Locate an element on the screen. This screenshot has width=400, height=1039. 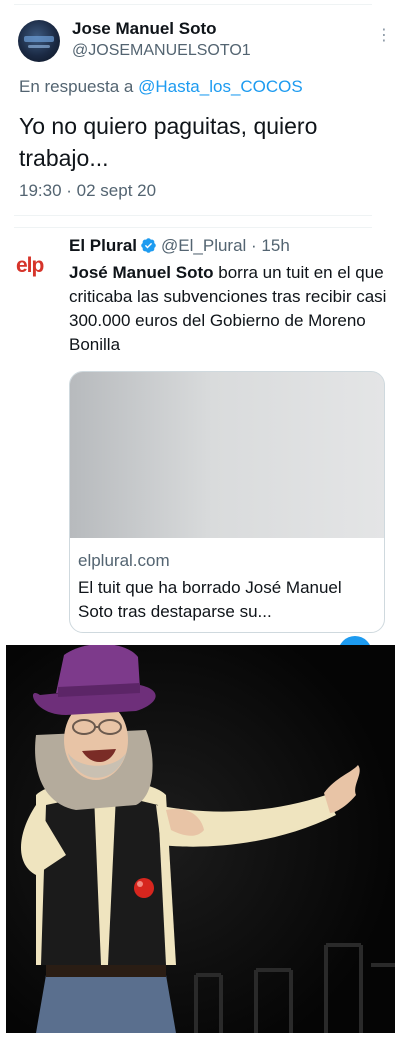
logo-text: elp is located at coordinates (30, 265).